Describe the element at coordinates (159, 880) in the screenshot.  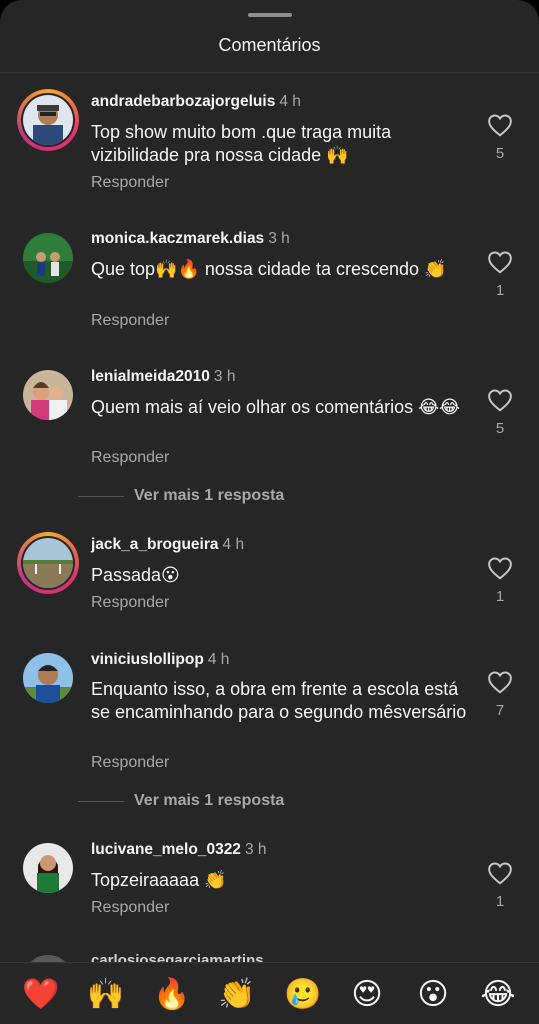
I see `comment-text: Topzeiraaaaa 👏` at that location.